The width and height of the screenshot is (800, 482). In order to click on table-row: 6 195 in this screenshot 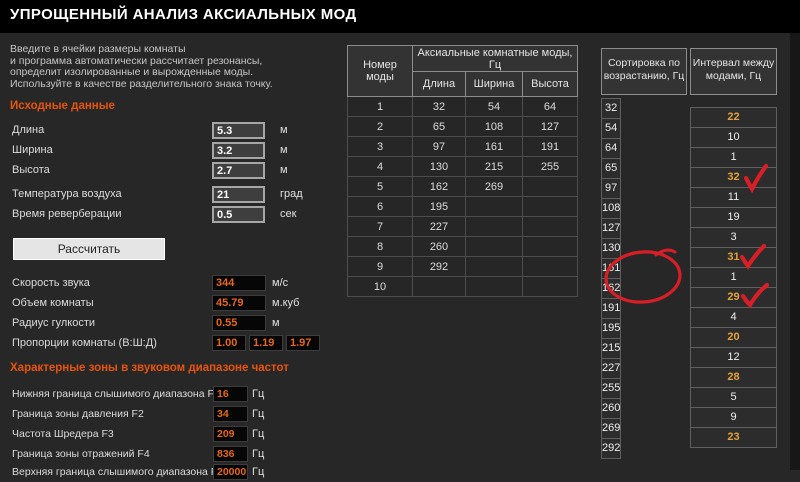, I will do `click(462, 206)`.